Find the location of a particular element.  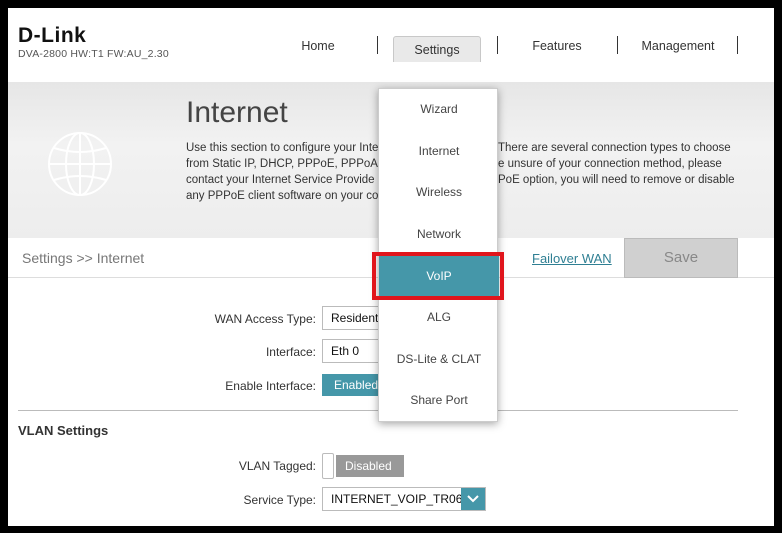

chevron-down-icon is located at coordinates (473, 499).